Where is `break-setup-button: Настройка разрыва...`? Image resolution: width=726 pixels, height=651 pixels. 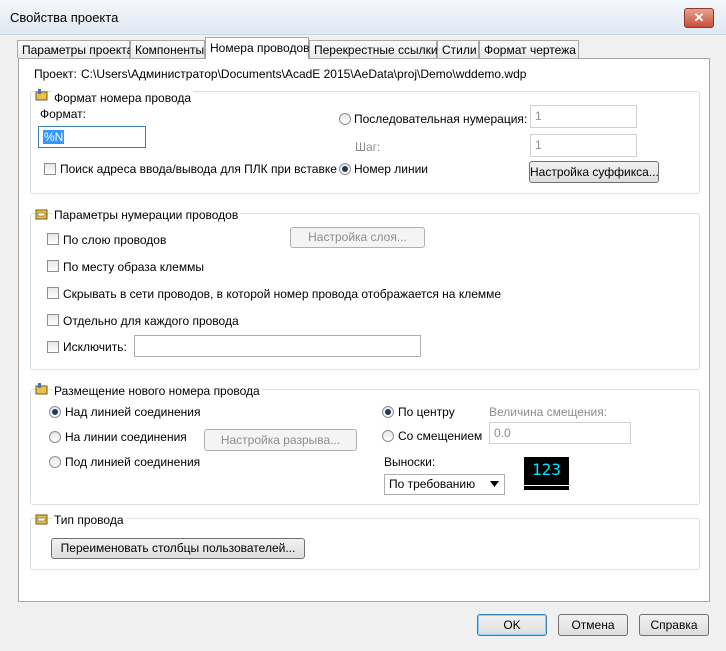 break-setup-button: Настройка разрыва... is located at coordinates (280, 440).